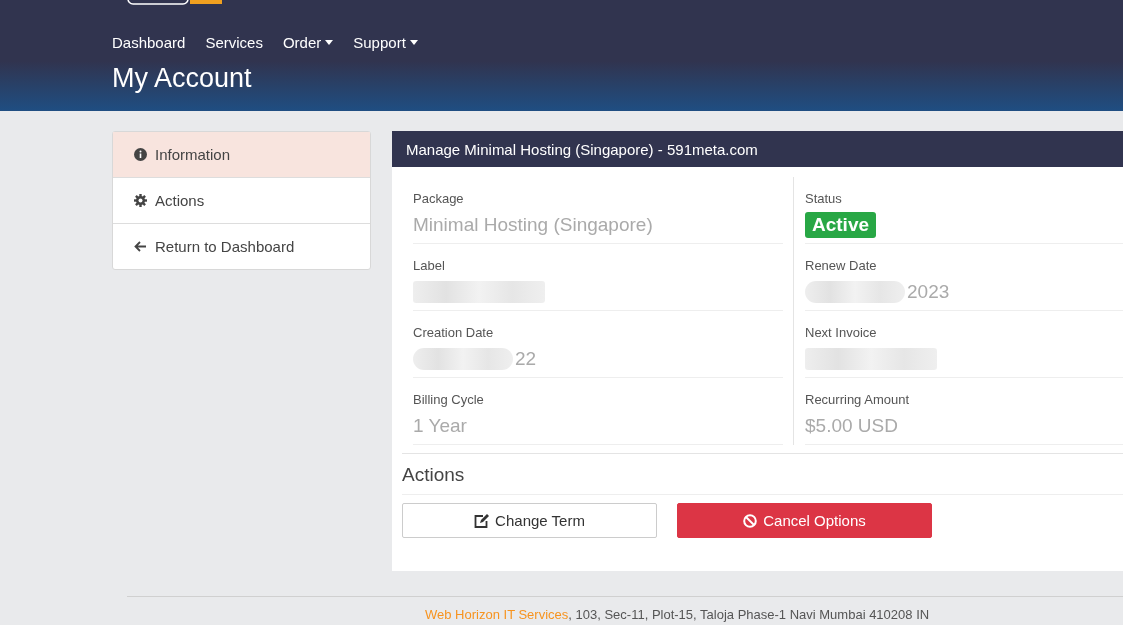  Describe the element at coordinates (533, 225) in the screenshot. I see `field-value: Minimal Hosting (Singapore)` at that location.